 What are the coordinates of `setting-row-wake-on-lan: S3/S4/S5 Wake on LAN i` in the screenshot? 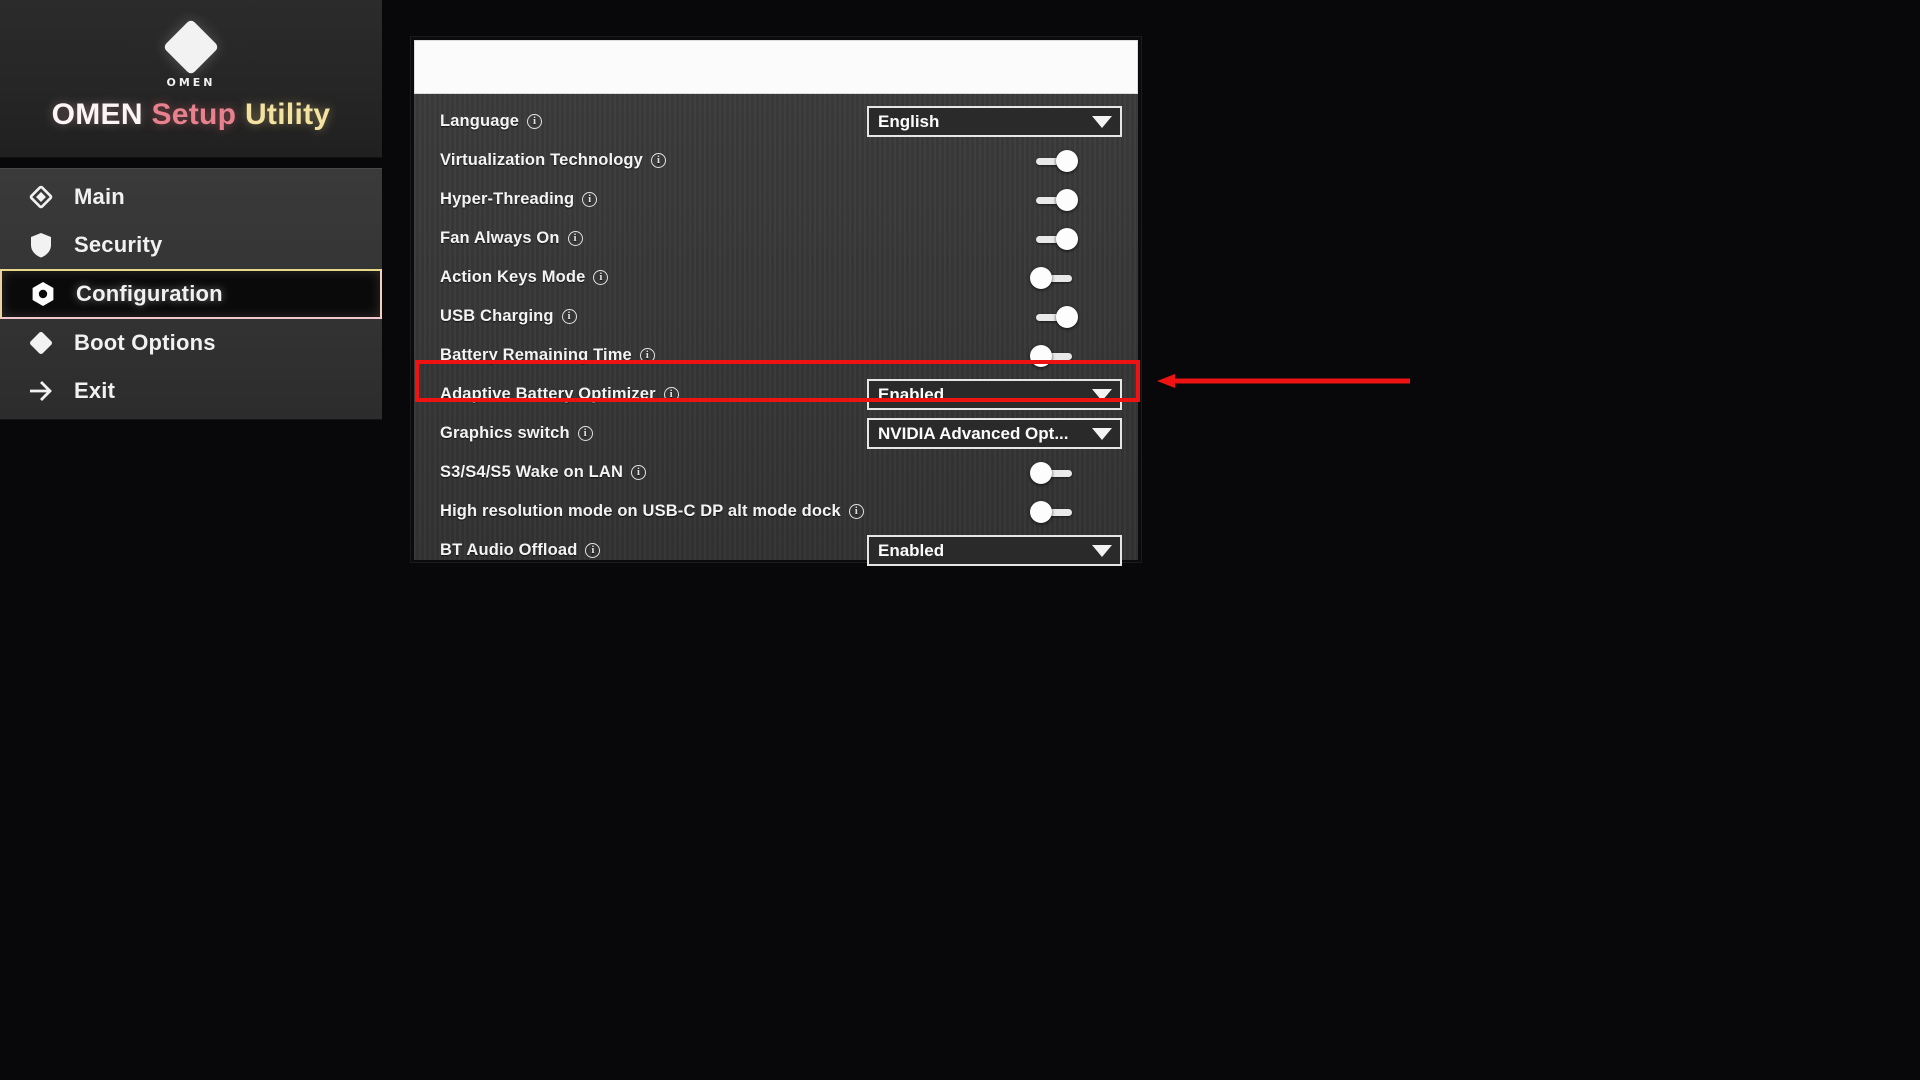 It's located at (776, 472).